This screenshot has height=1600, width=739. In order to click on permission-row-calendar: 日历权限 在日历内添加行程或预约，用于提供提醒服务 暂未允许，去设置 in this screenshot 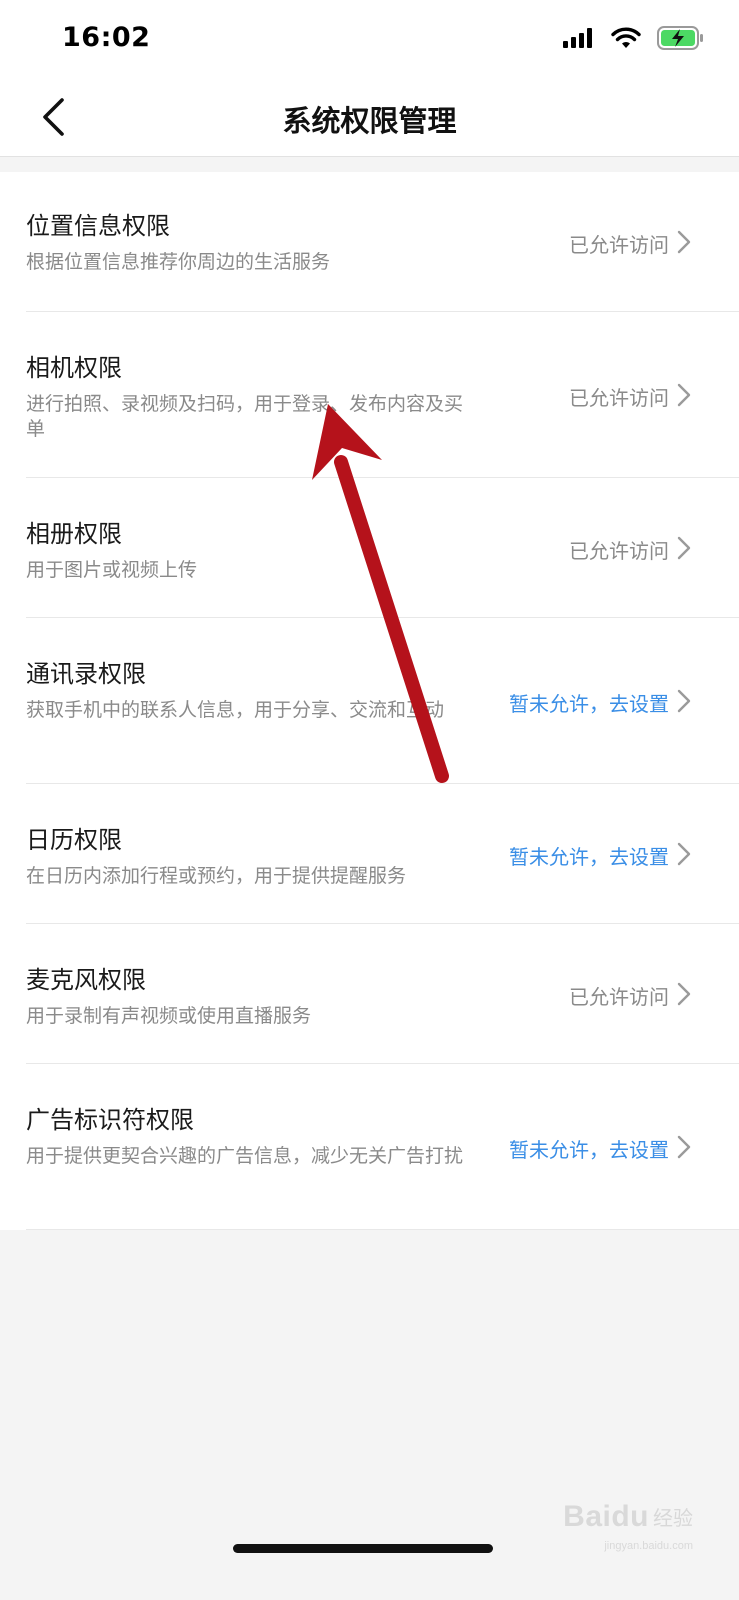, I will do `click(369, 854)`.